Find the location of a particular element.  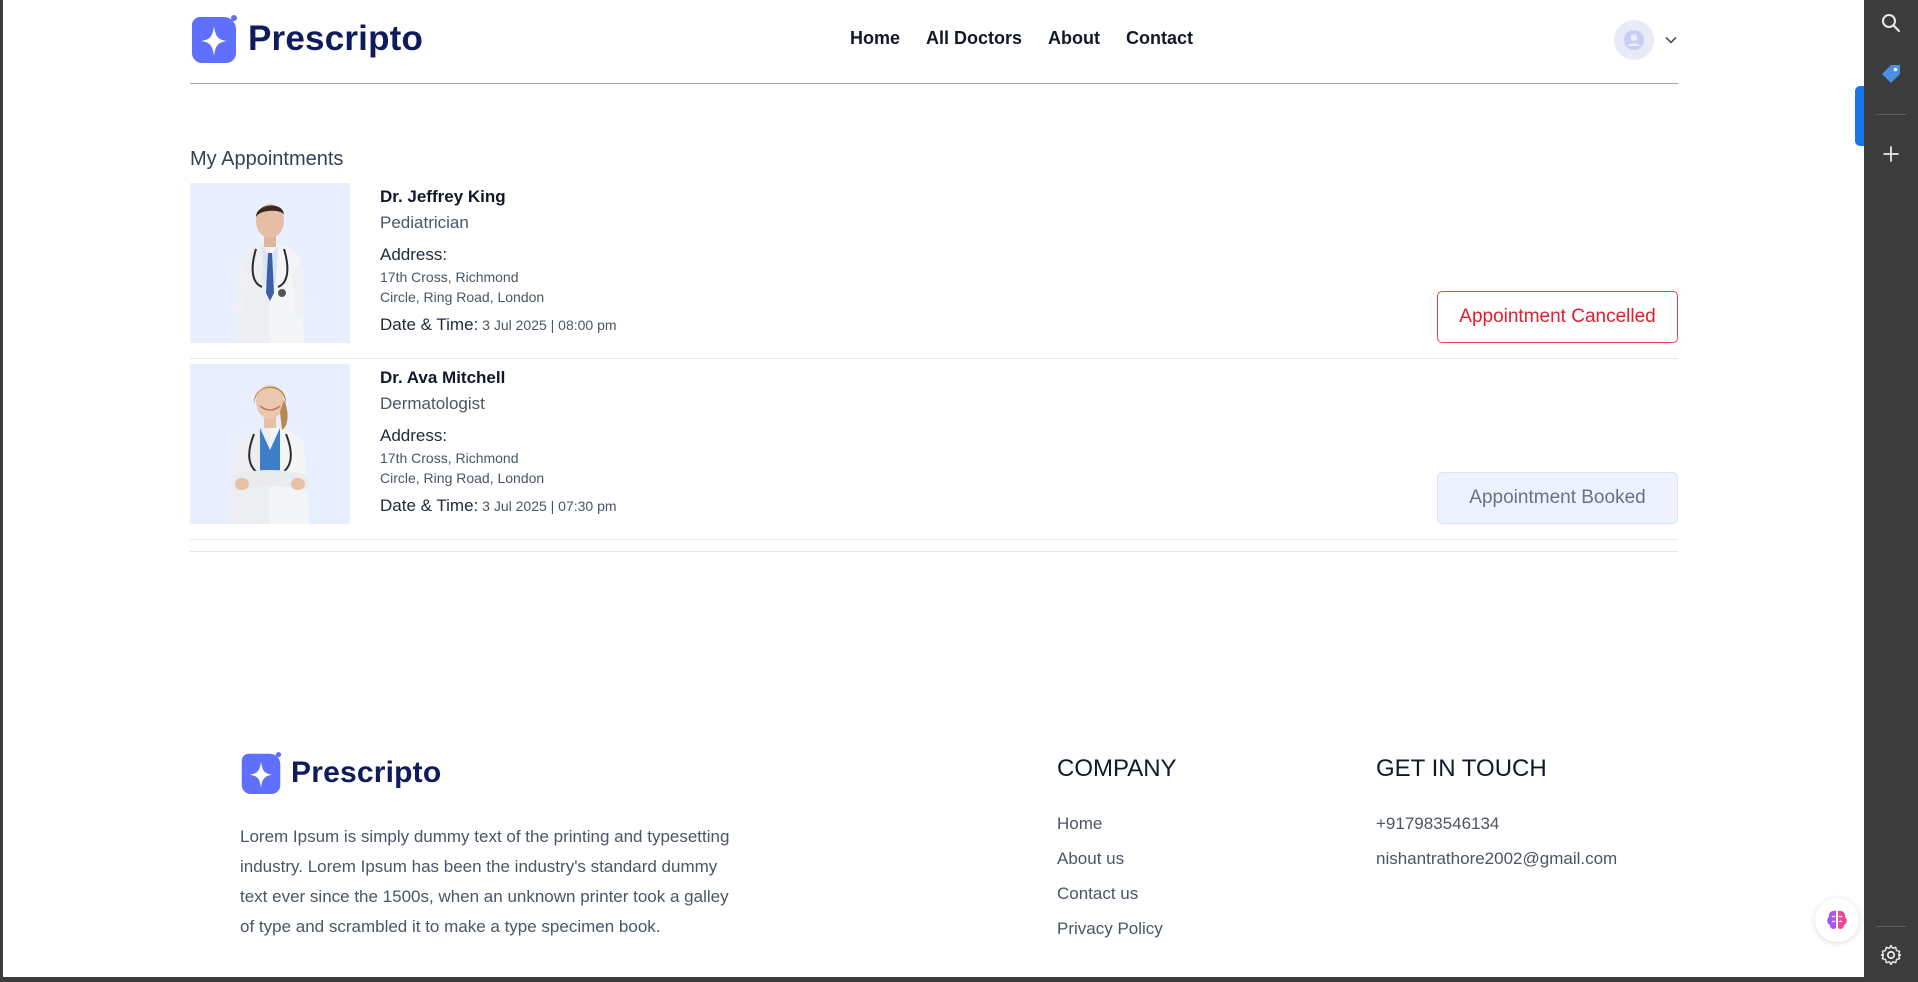

doctor-name: Dr. Jeffrey King is located at coordinates (443, 196).